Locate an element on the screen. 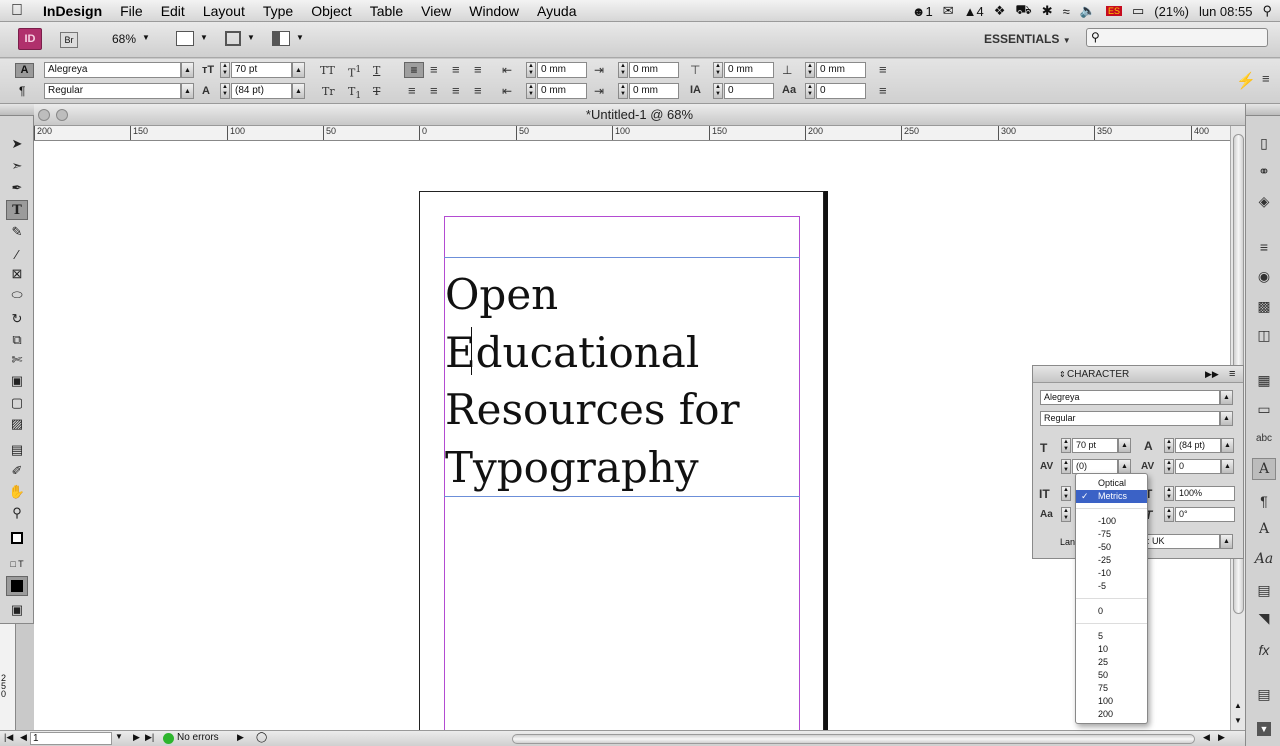 The image size is (1280, 746). minimize-window-icon is located at coordinates (62, 115).